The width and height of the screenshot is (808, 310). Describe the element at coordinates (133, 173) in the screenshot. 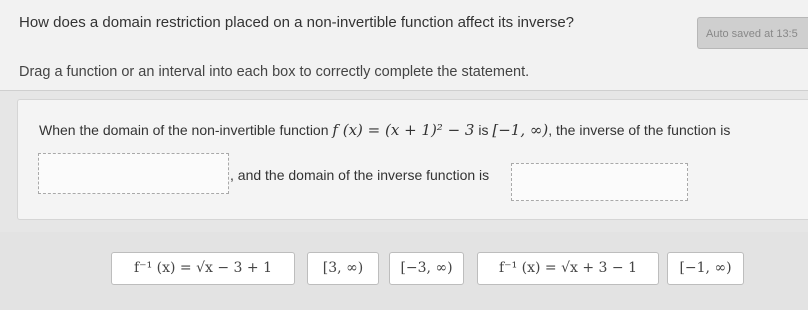

I see `drop-box-inverse-function` at that location.